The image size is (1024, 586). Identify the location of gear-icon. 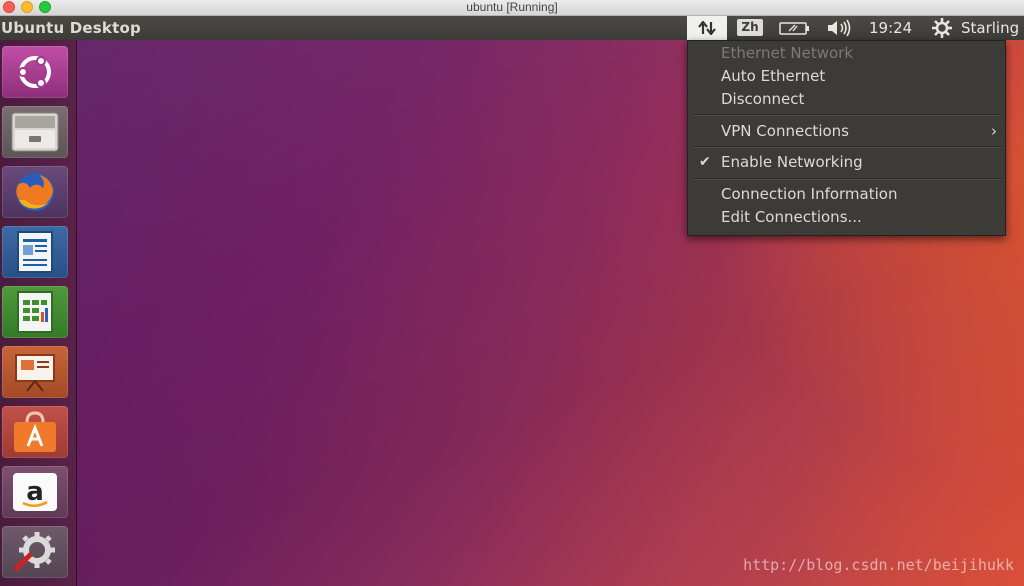
(942, 28).